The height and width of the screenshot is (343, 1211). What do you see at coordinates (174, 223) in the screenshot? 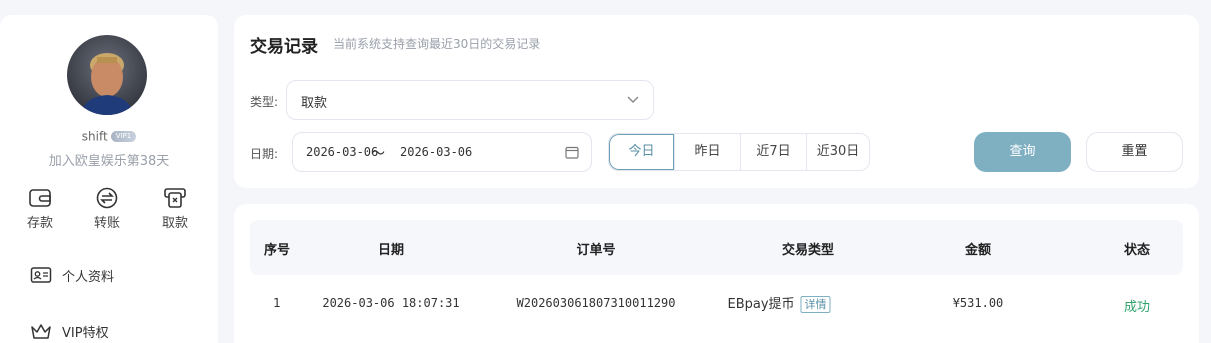
I see `withdraw-label: 取款` at bounding box center [174, 223].